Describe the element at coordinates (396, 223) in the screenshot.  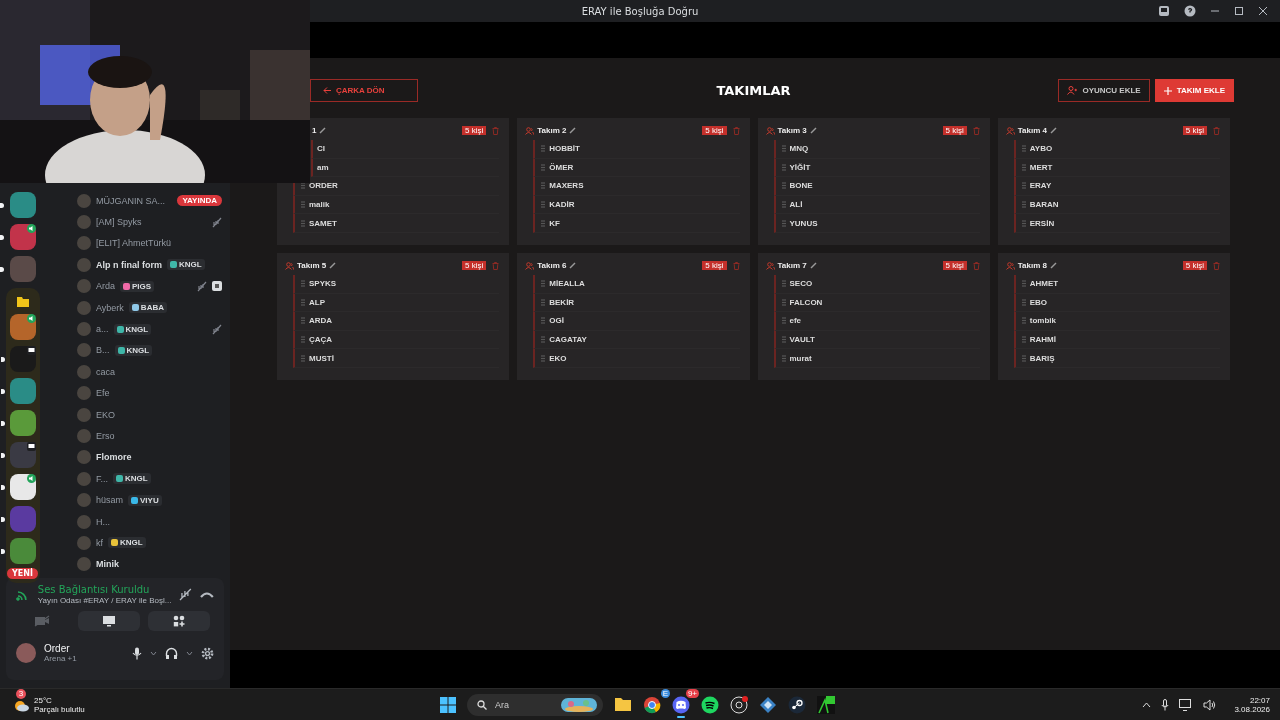
I see `player-row: SAMET` at that location.